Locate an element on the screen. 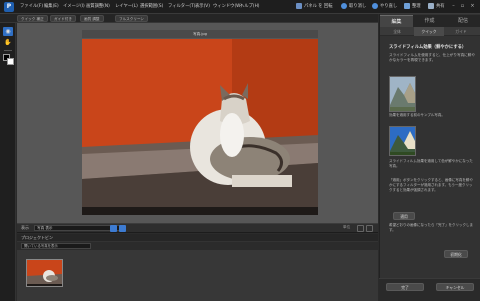 This screenshot has width=480, height=301. subtab-guided: ガイド is located at coordinates (461, 31).